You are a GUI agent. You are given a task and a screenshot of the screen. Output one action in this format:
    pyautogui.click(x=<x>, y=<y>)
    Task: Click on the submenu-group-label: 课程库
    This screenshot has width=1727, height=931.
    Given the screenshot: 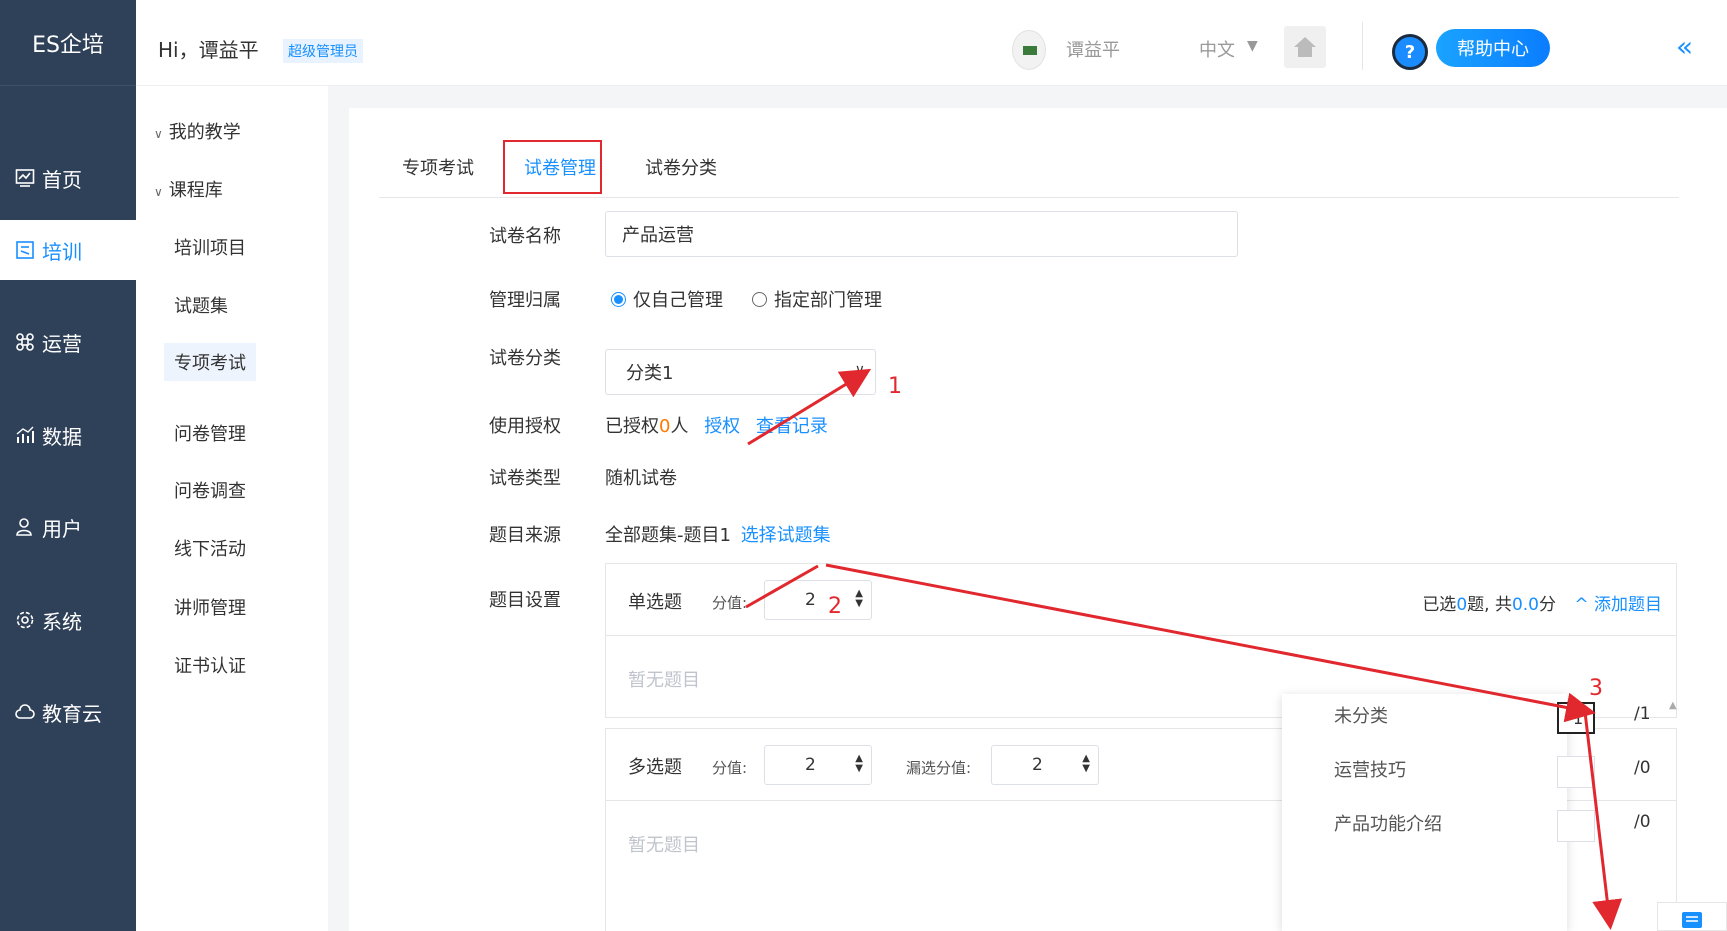 What is the action you would take?
    pyautogui.click(x=195, y=190)
    